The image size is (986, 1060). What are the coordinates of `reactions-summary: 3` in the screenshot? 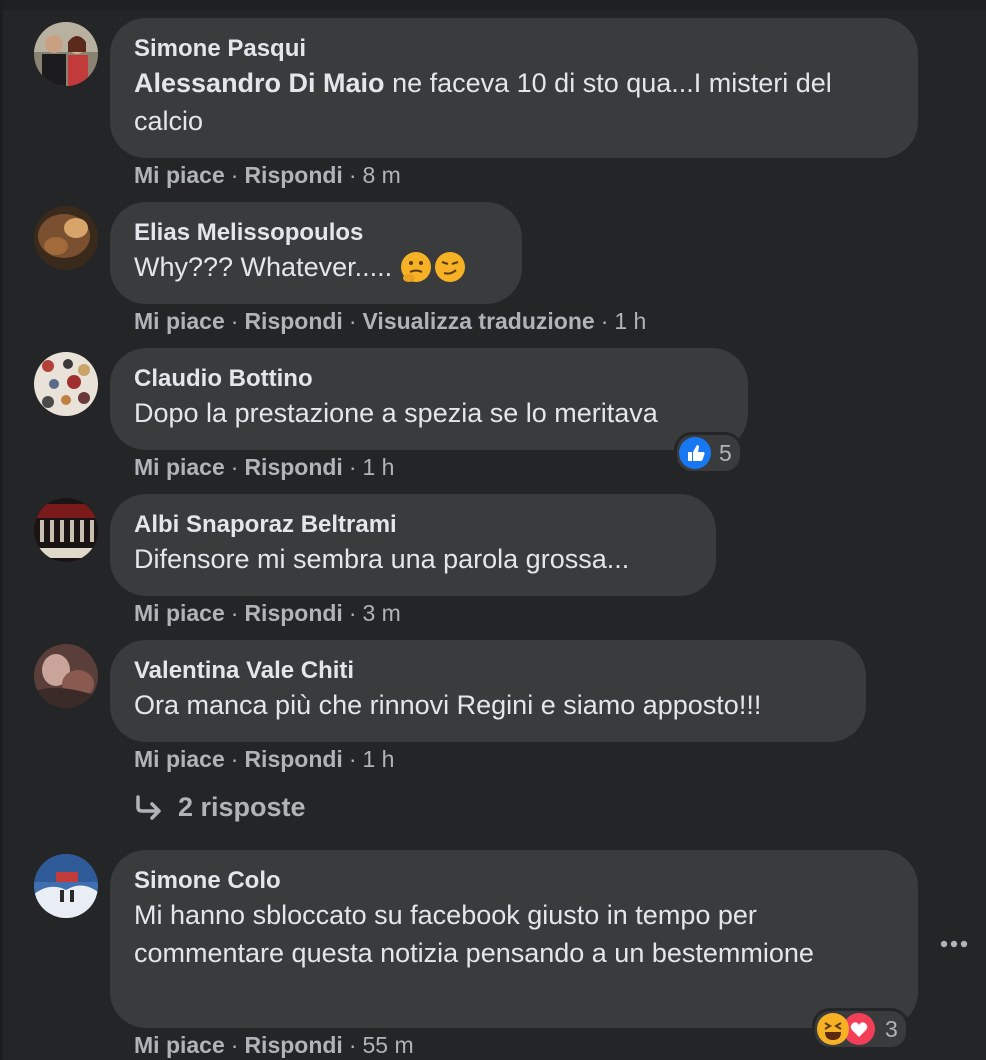 It's located at (860, 1029).